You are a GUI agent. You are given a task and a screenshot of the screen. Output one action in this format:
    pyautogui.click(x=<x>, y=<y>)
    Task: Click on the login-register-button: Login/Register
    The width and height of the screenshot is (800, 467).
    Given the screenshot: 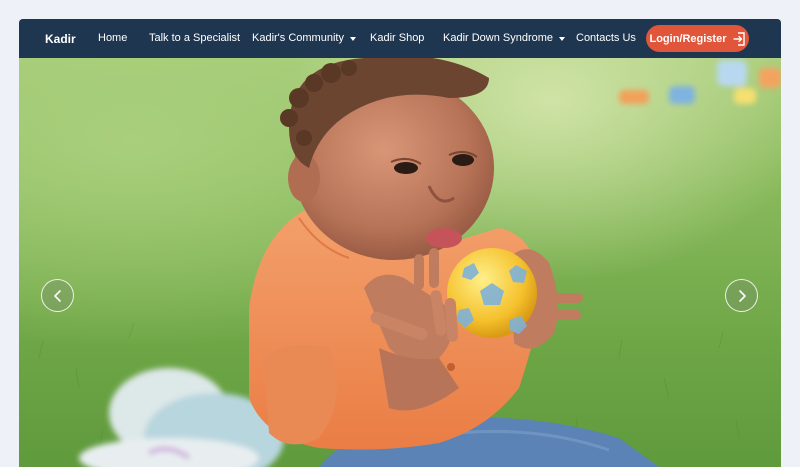 What is the action you would take?
    pyautogui.click(x=697, y=38)
    